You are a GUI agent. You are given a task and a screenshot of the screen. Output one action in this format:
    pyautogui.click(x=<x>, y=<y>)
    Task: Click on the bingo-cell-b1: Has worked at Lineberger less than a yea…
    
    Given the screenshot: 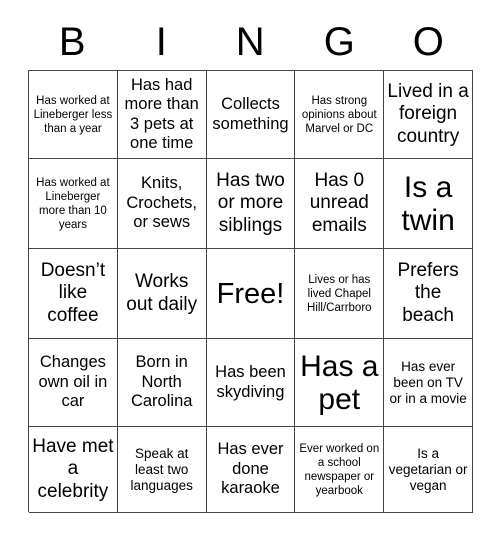 What is the action you would take?
    pyautogui.click(x=73, y=115)
    